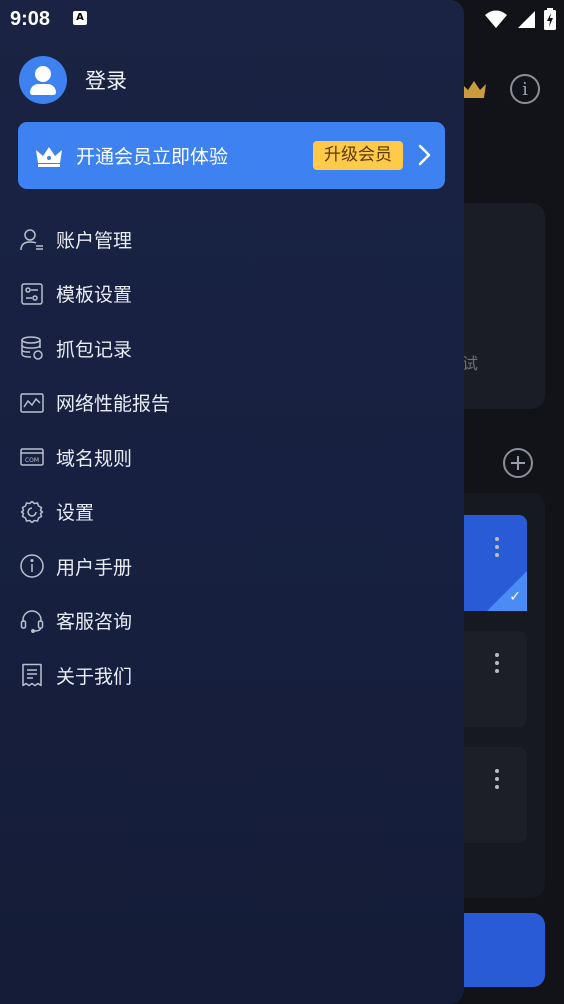 The image size is (564, 1004). Describe the element at coordinates (507, 591) in the screenshot. I see `selected-corner` at that location.